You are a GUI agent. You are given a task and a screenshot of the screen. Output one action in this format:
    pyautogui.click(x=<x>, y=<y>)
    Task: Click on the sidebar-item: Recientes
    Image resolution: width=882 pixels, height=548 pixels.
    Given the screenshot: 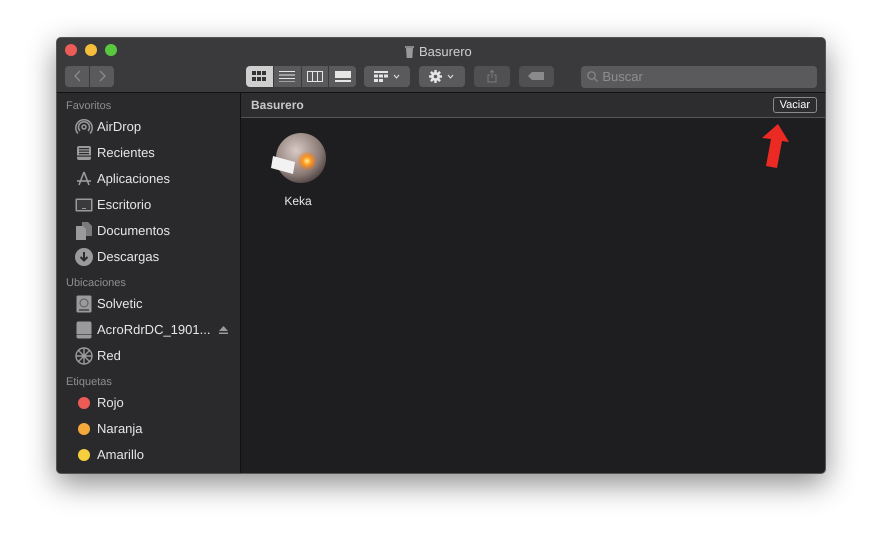 What is the action you would take?
    pyautogui.click(x=153, y=153)
    